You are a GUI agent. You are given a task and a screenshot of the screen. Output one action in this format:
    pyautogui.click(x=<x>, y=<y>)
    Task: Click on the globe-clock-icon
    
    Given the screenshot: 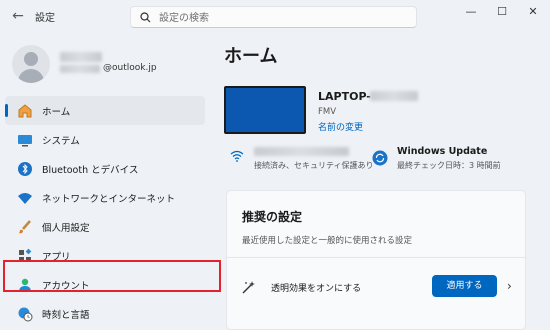 What is the action you would take?
    pyautogui.click(x=25, y=314)
    